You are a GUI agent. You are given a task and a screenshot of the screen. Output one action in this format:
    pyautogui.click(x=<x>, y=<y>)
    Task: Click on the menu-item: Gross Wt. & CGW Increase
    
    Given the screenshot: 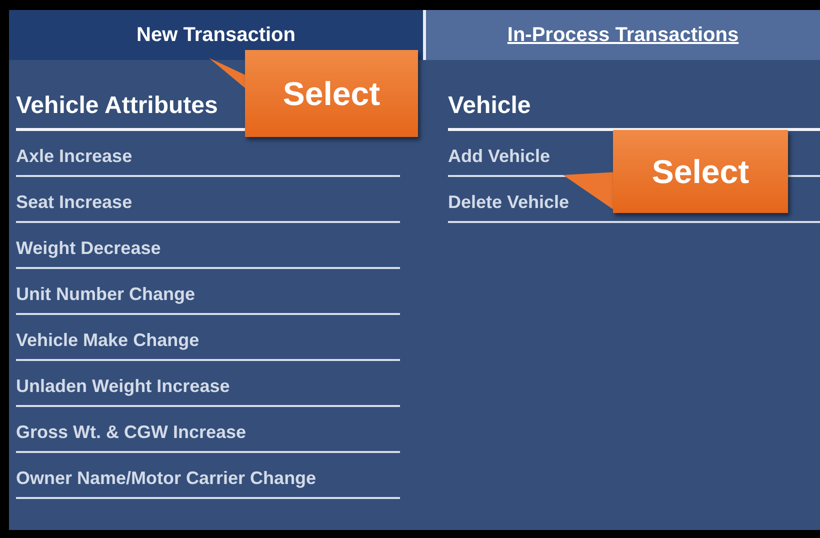 What is the action you would take?
    pyautogui.click(x=208, y=430)
    